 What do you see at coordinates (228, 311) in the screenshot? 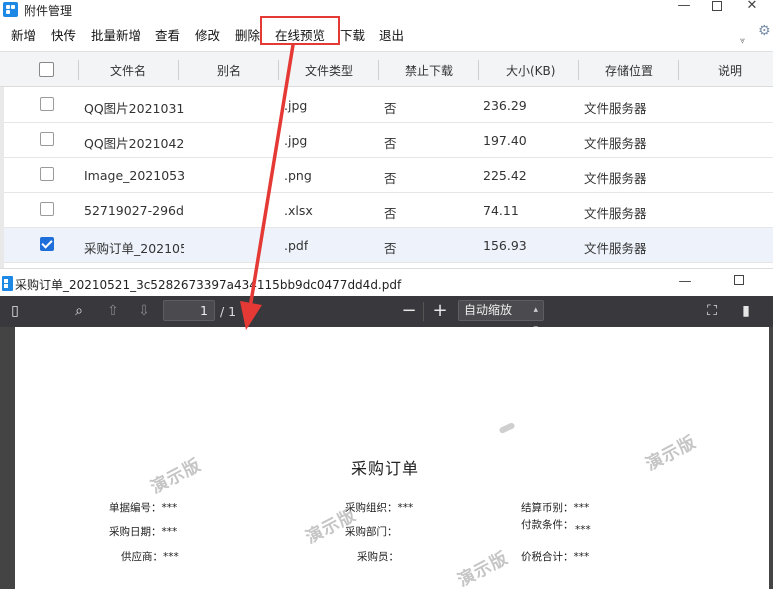
I see `page-total: / 1` at bounding box center [228, 311].